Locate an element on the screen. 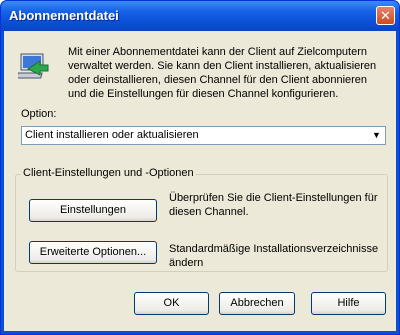  close-icon: ✕ is located at coordinates (385, 15).